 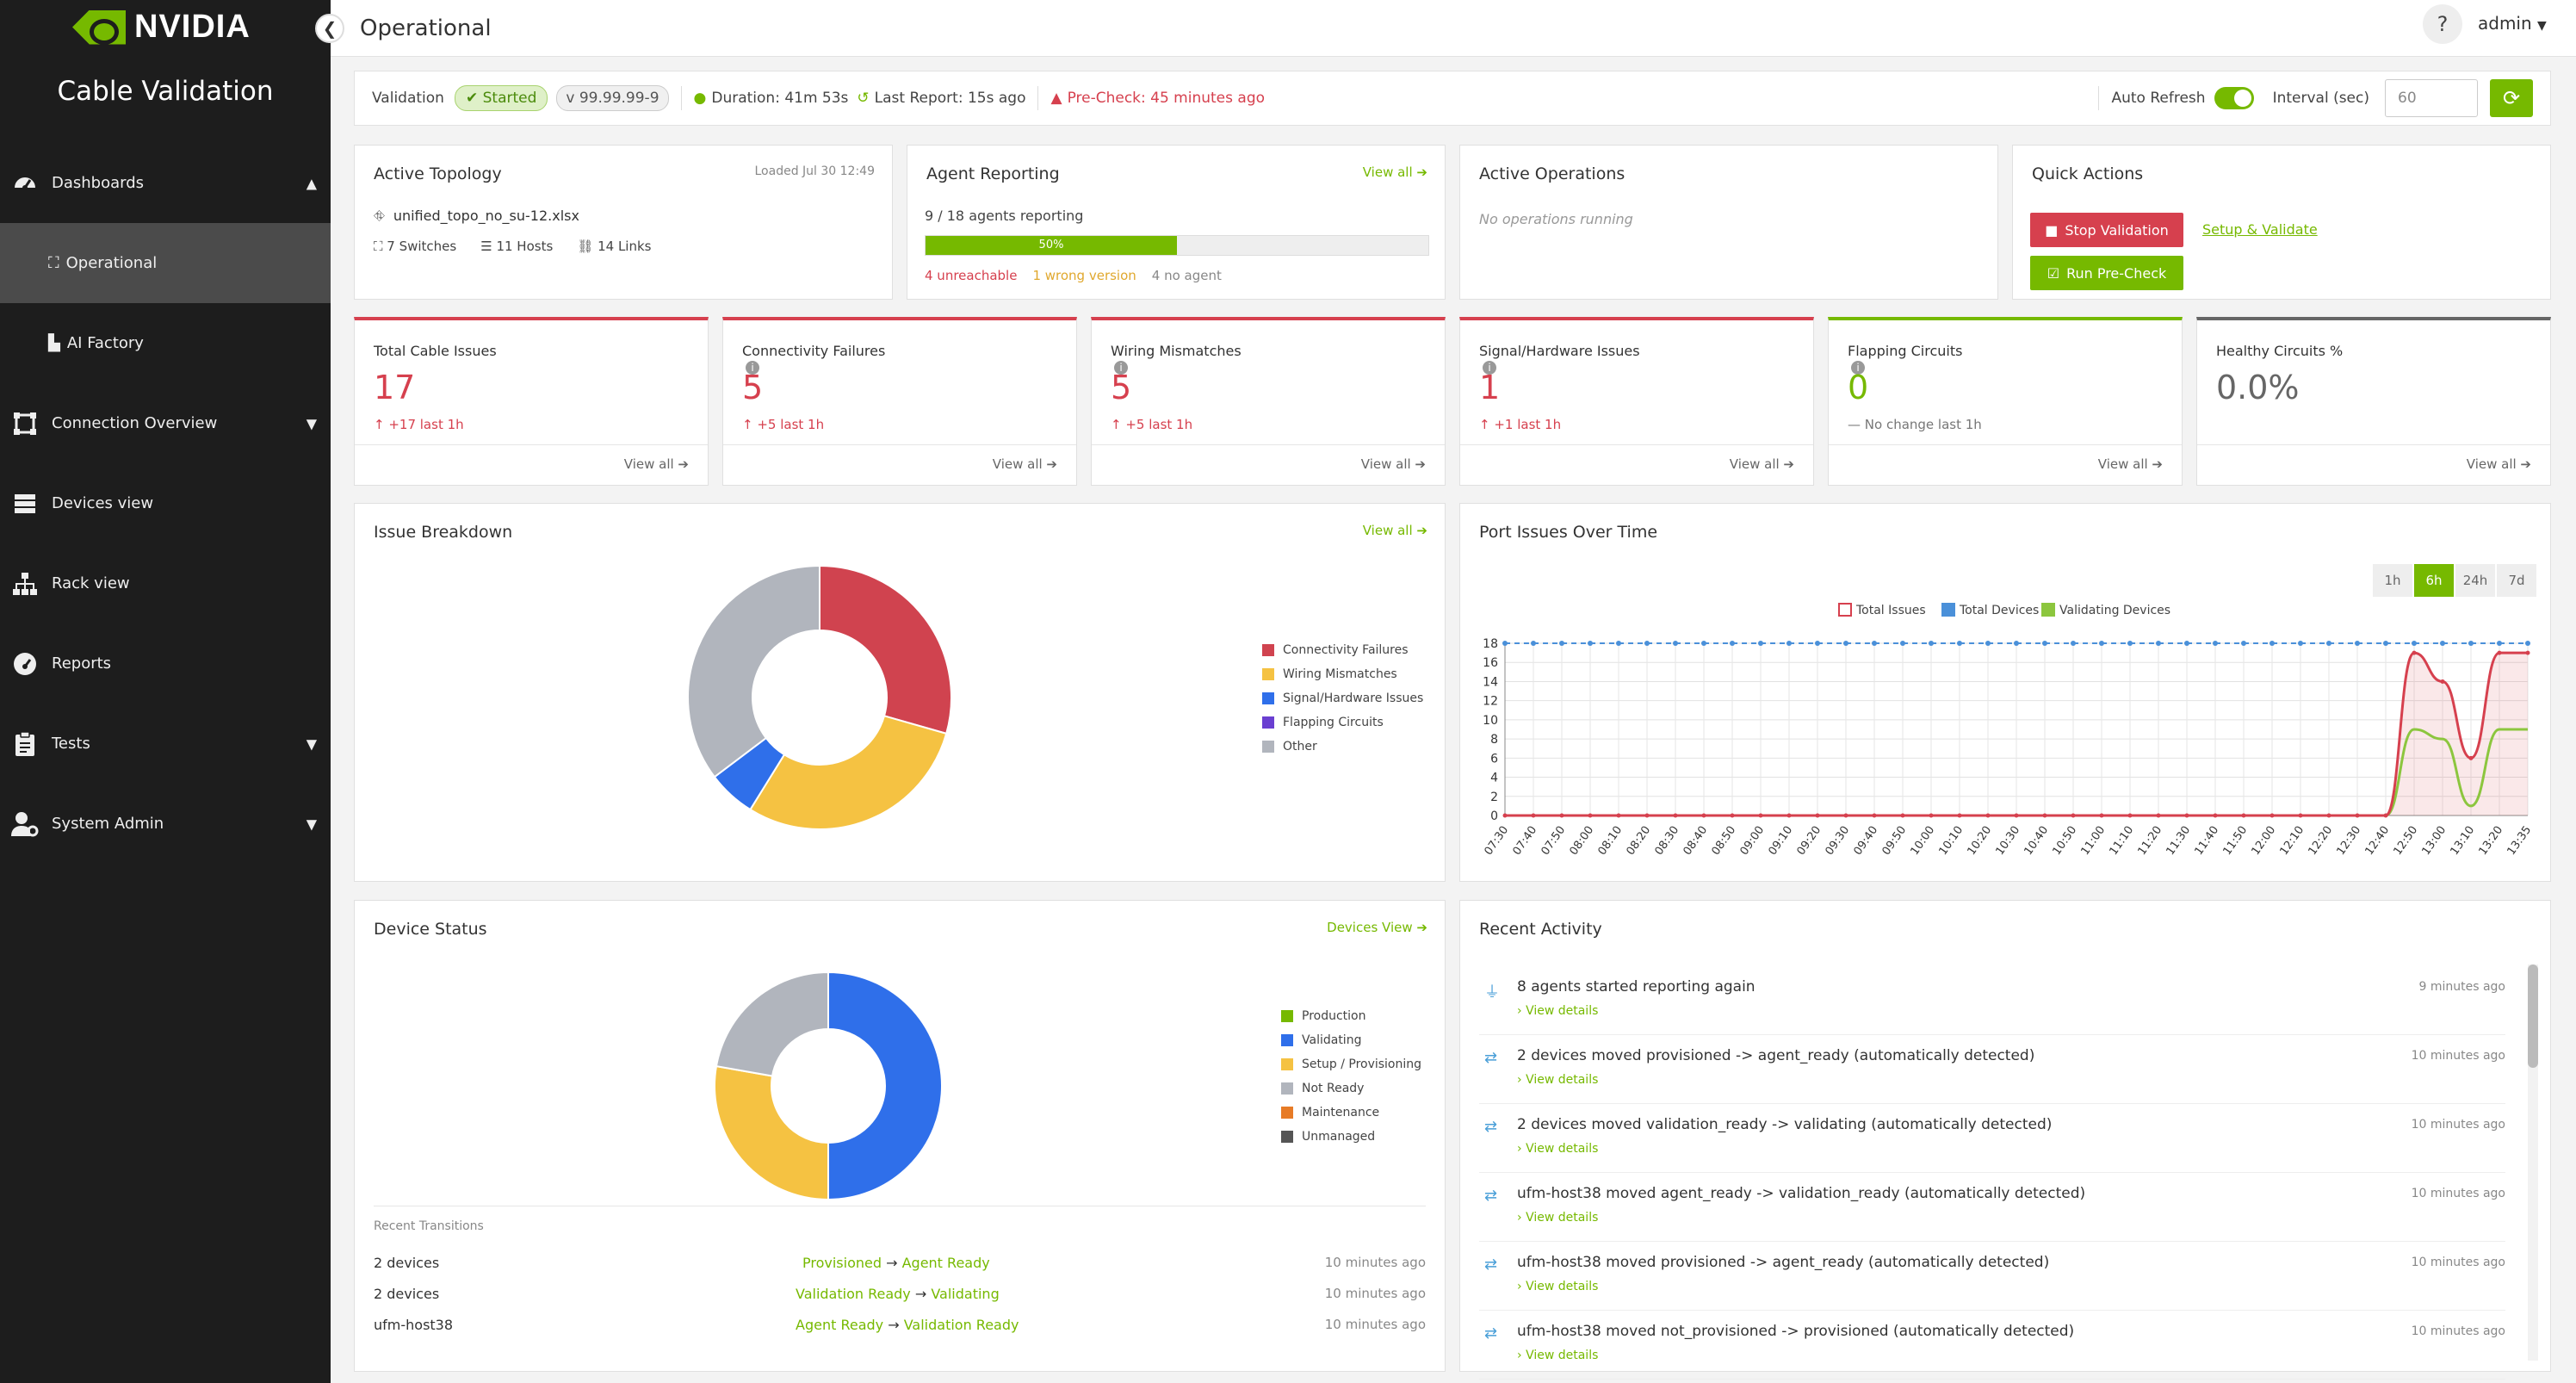 What do you see at coordinates (1084, 275) in the screenshot?
I see `wrong-version-count: 1 wrong version` at bounding box center [1084, 275].